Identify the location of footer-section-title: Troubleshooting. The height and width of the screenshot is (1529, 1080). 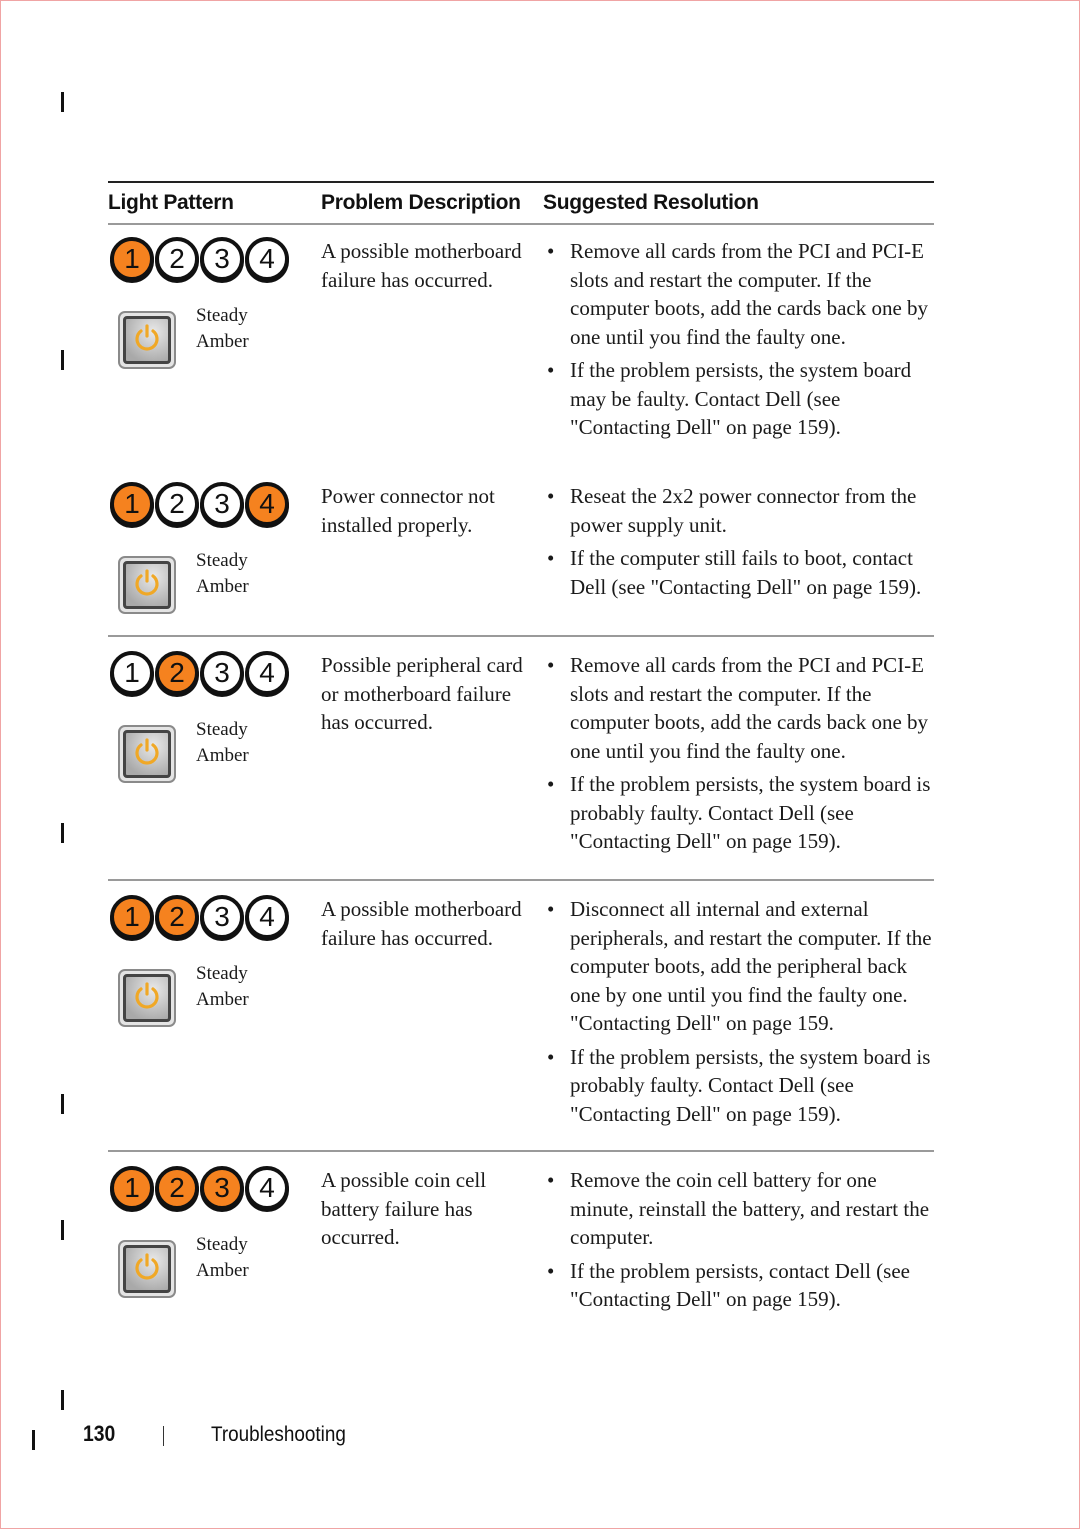
(278, 1434).